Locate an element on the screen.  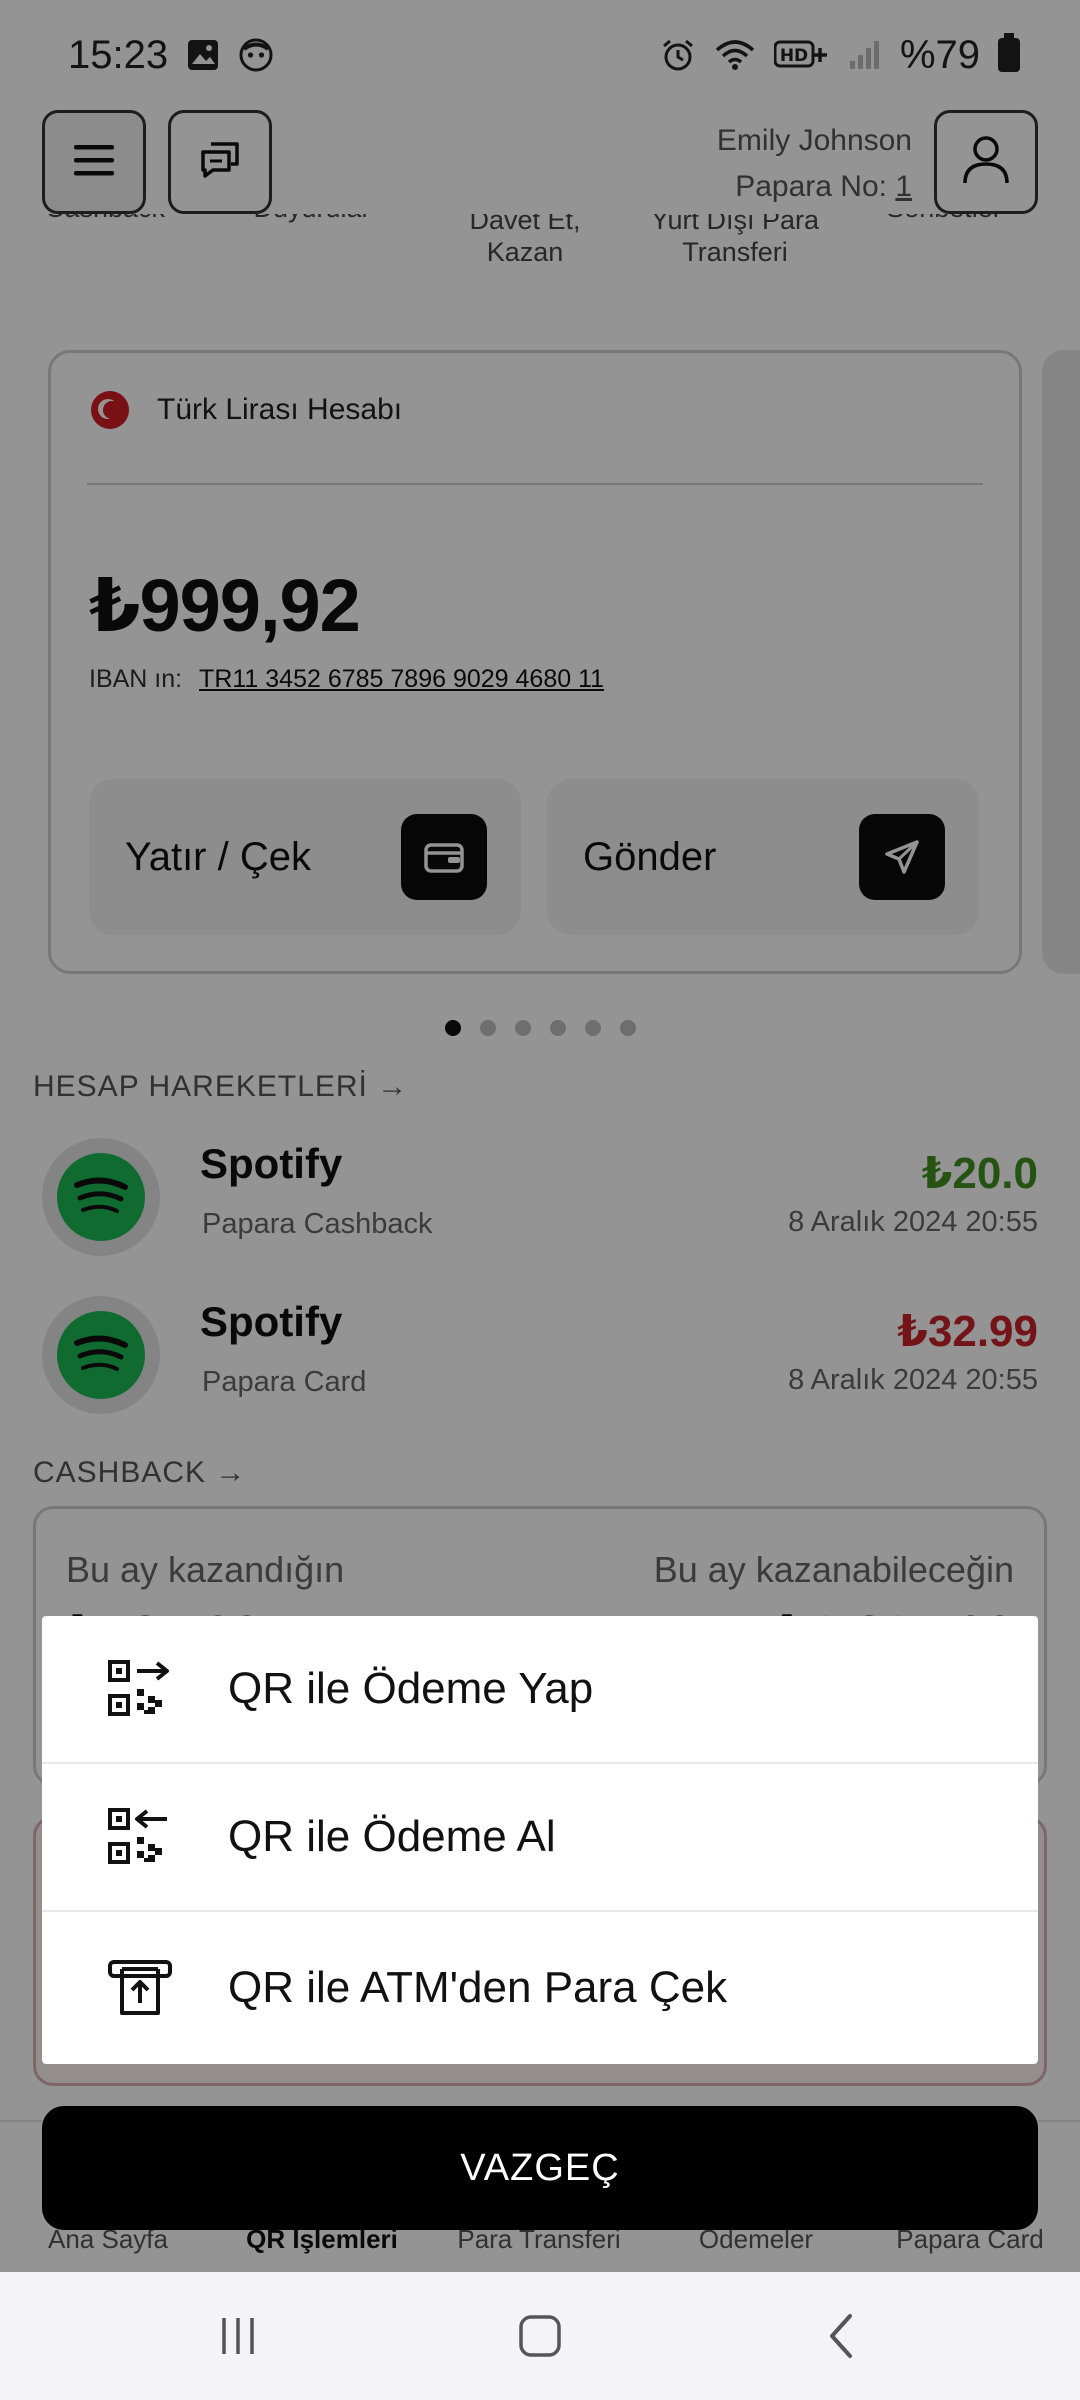
back-icon is located at coordinates (842, 2336).